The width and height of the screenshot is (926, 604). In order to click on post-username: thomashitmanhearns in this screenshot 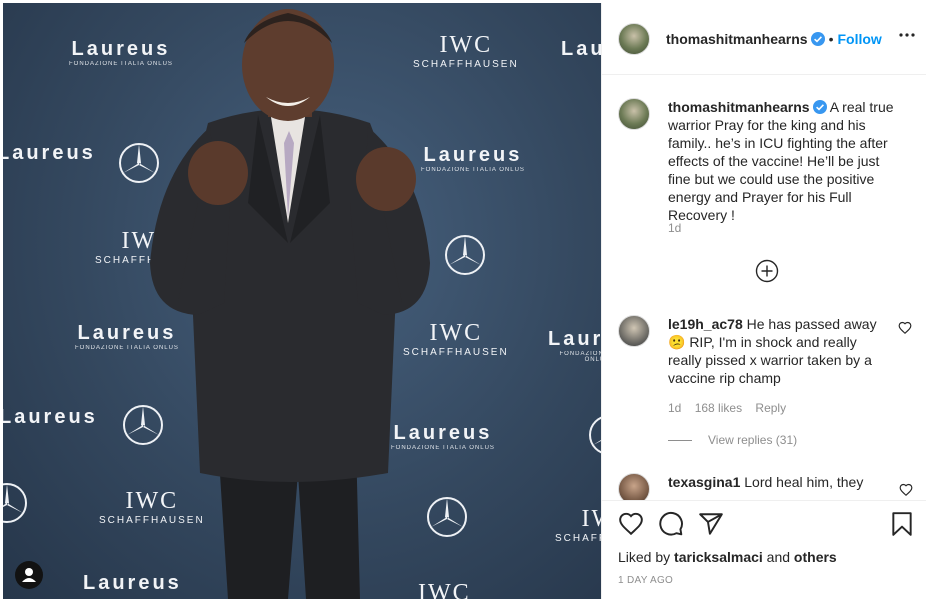, I will do `click(737, 39)`.